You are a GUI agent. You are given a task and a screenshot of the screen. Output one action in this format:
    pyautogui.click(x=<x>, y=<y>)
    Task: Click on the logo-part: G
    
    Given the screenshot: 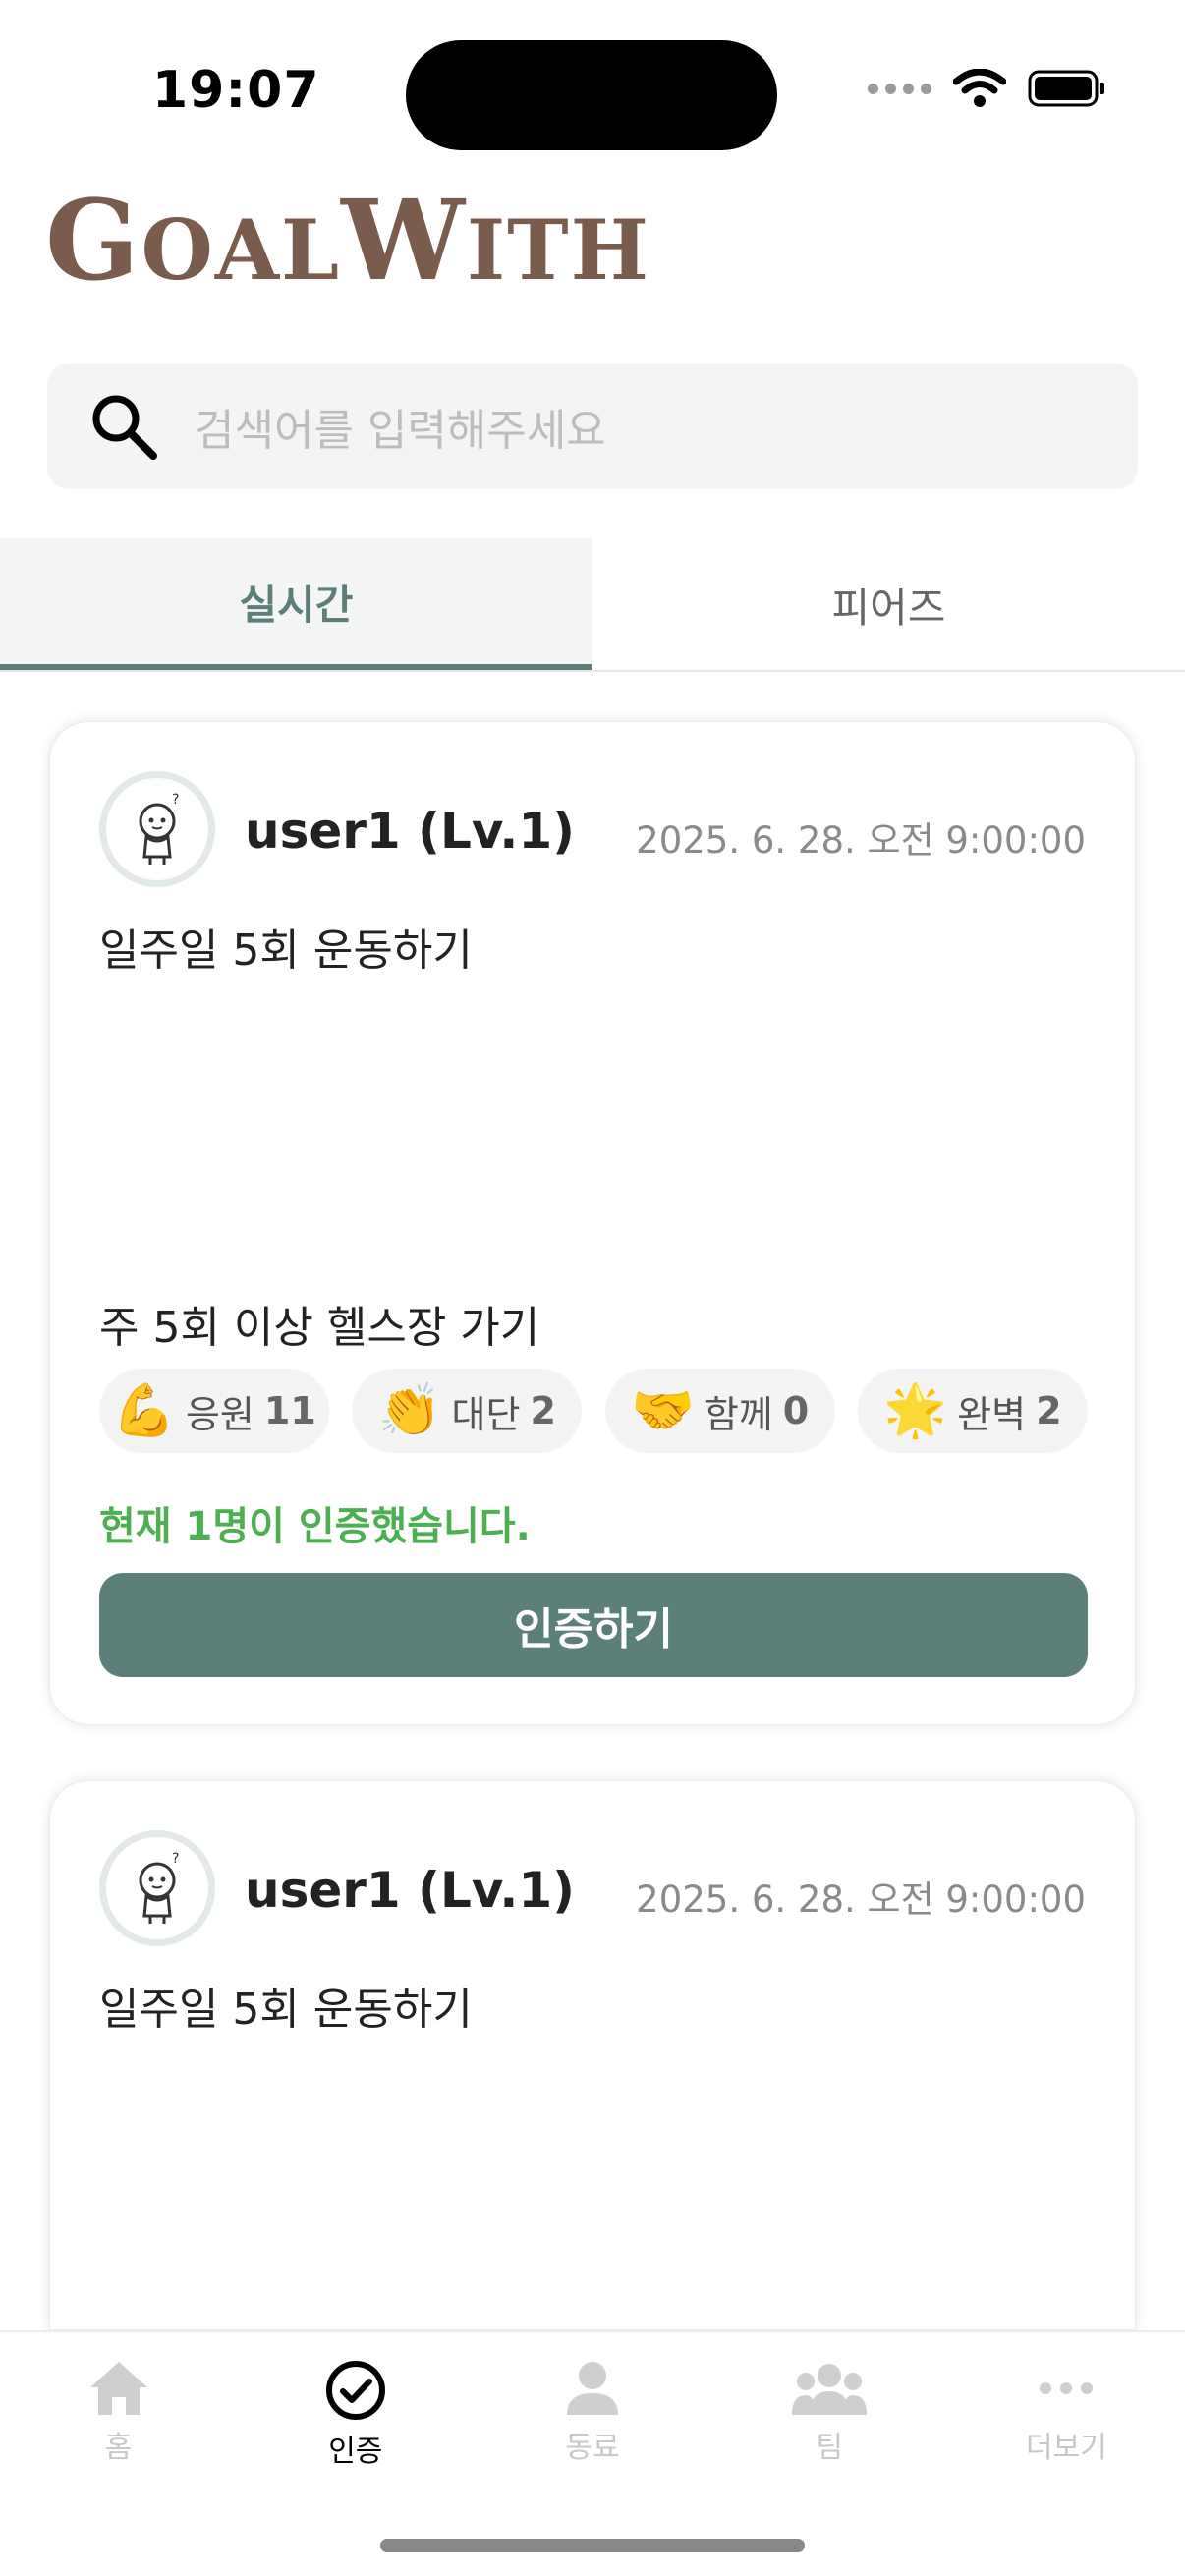 What is the action you would take?
    pyautogui.click(x=93, y=241)
    